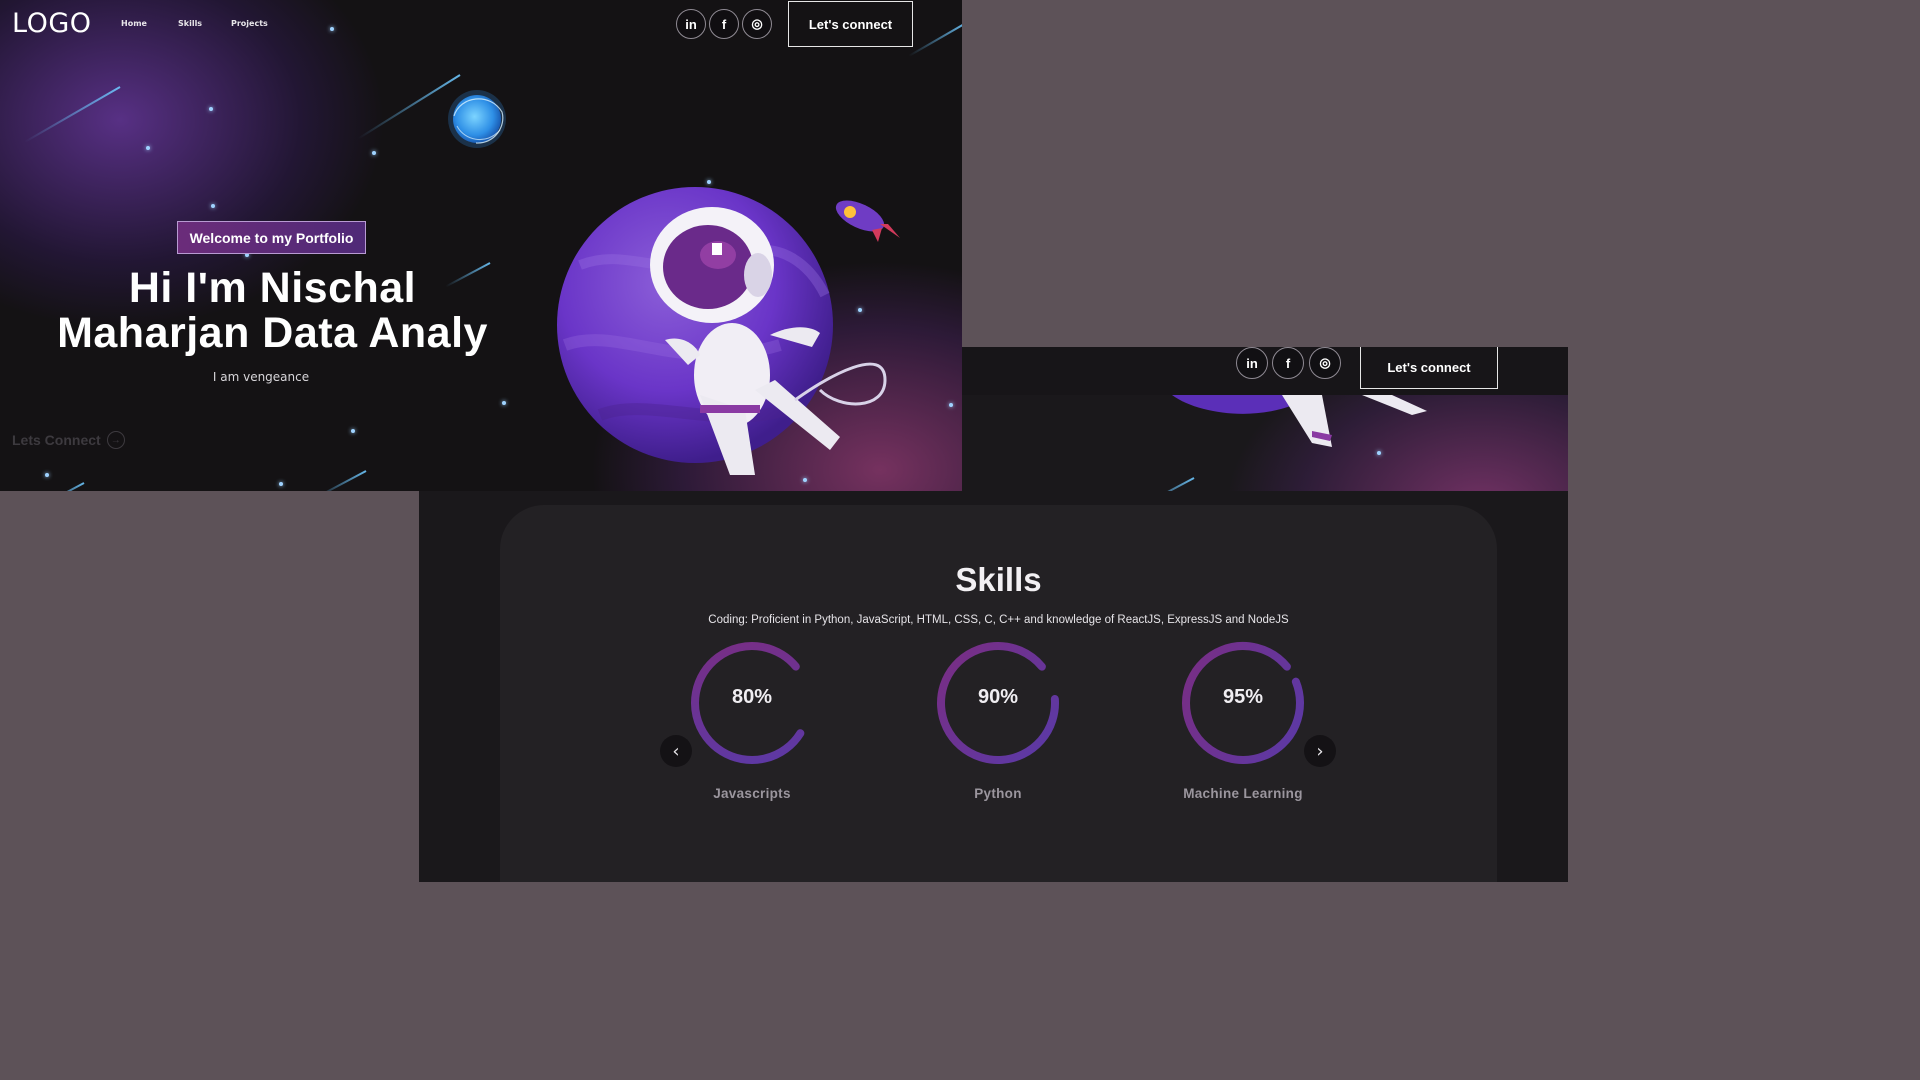 Image resolution: width=1920 pixels, height=1080 pixels. I want to click on right-navbar: in f ◎ Let's connect, so click(1265, 371).